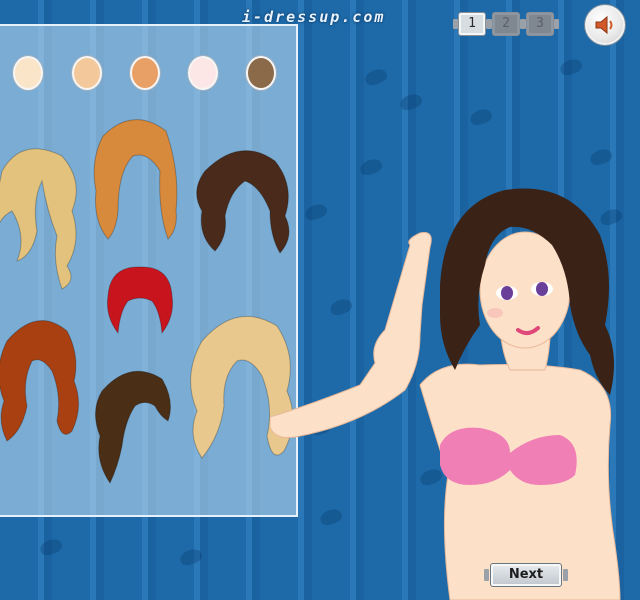 The image size is (640, 600). Describe the element at coordinates (495, 313) in the screenshot. I see `model-blush` at that location.